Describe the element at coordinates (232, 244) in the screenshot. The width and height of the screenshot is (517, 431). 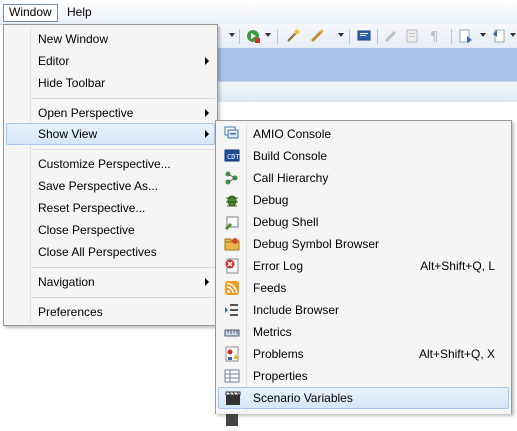
I see `symbol-browser-icon` at that location.